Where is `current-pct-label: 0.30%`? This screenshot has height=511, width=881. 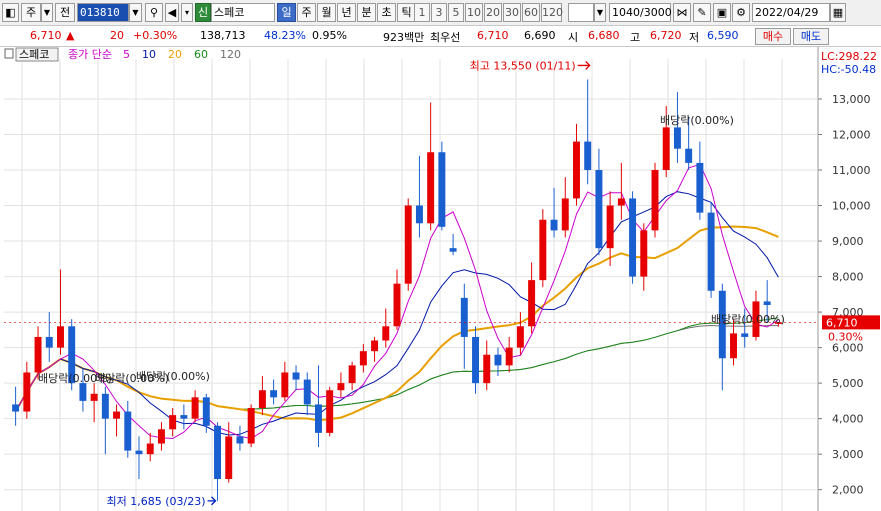
current-pct-label: 0.30% is located at coordinates (845, 336).